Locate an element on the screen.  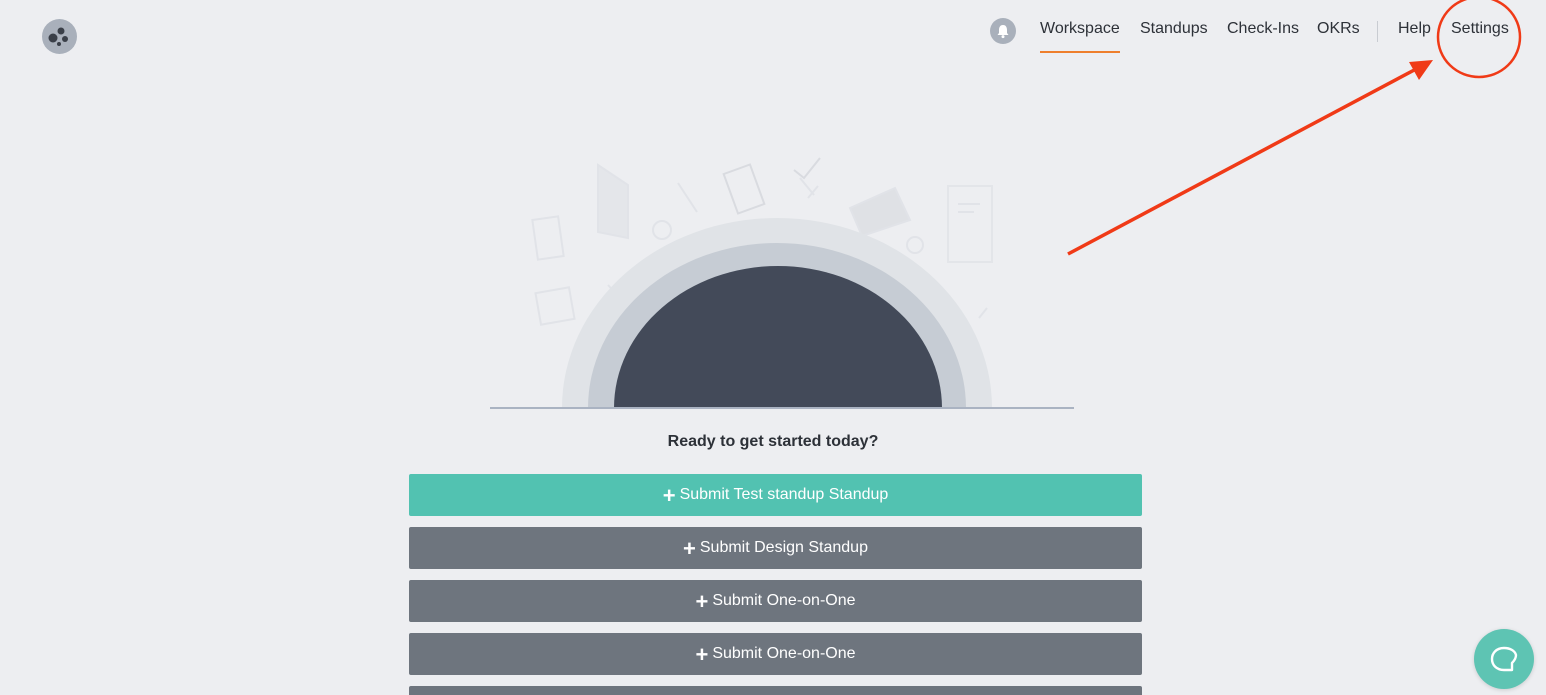
annotation-arrowhead is located at coordinates (1421, 70).